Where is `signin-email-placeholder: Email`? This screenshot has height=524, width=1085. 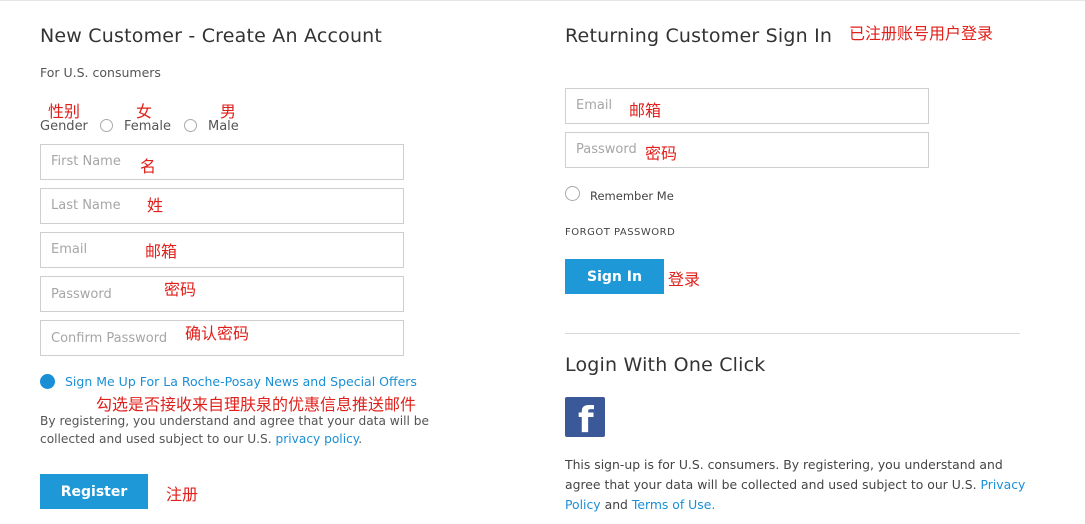
signin-email-placeholder: Email is located at coordinates (594, 105).